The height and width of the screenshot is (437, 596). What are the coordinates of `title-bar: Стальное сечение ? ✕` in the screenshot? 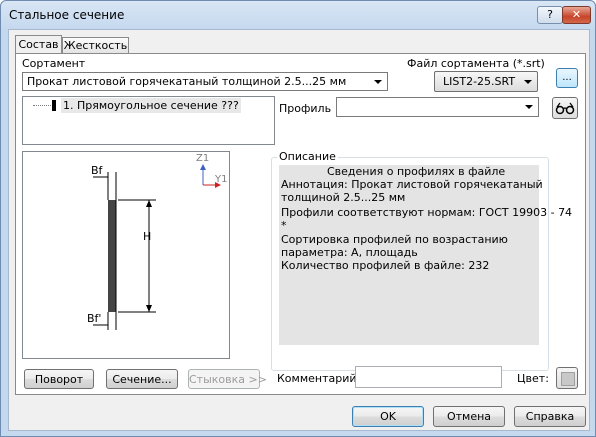 It's located at (298, 15).